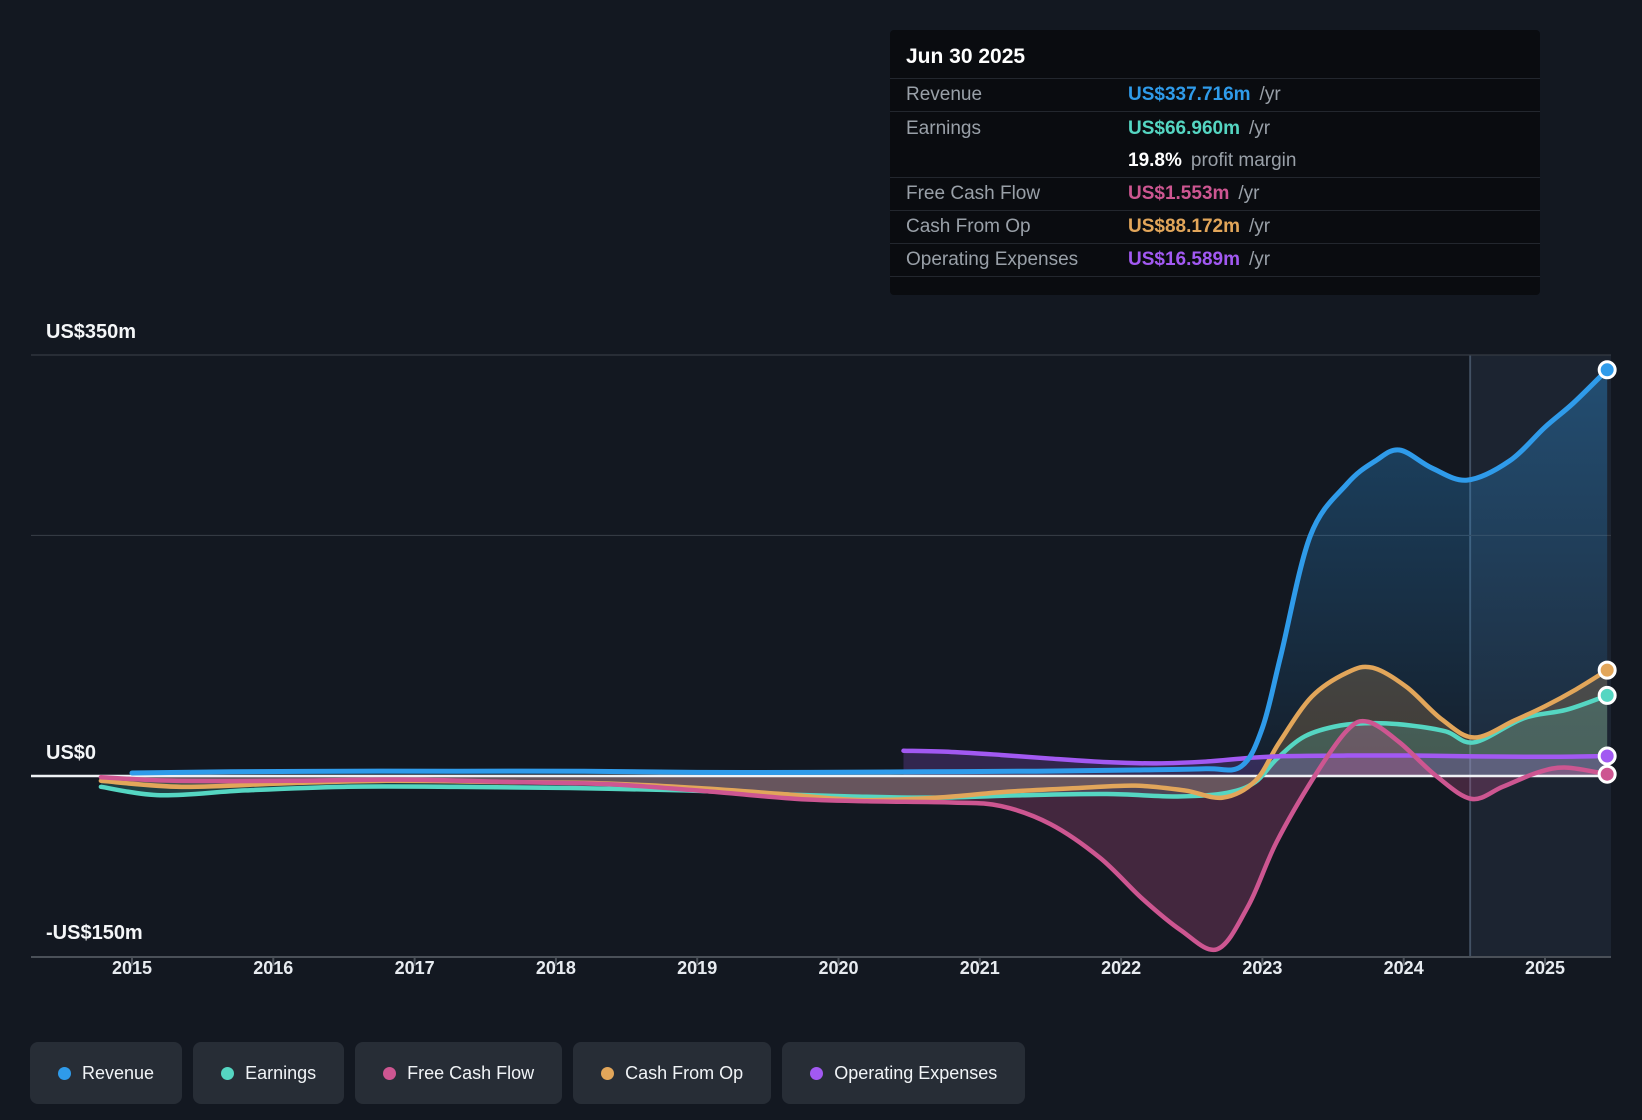 Image resolution: width=1642 pixels, height=1120 pixels. What do you see at coordinates (118, 1072) in the screenshot?
I see `legend-label: Revenue` at bounding box center [118, 1072].